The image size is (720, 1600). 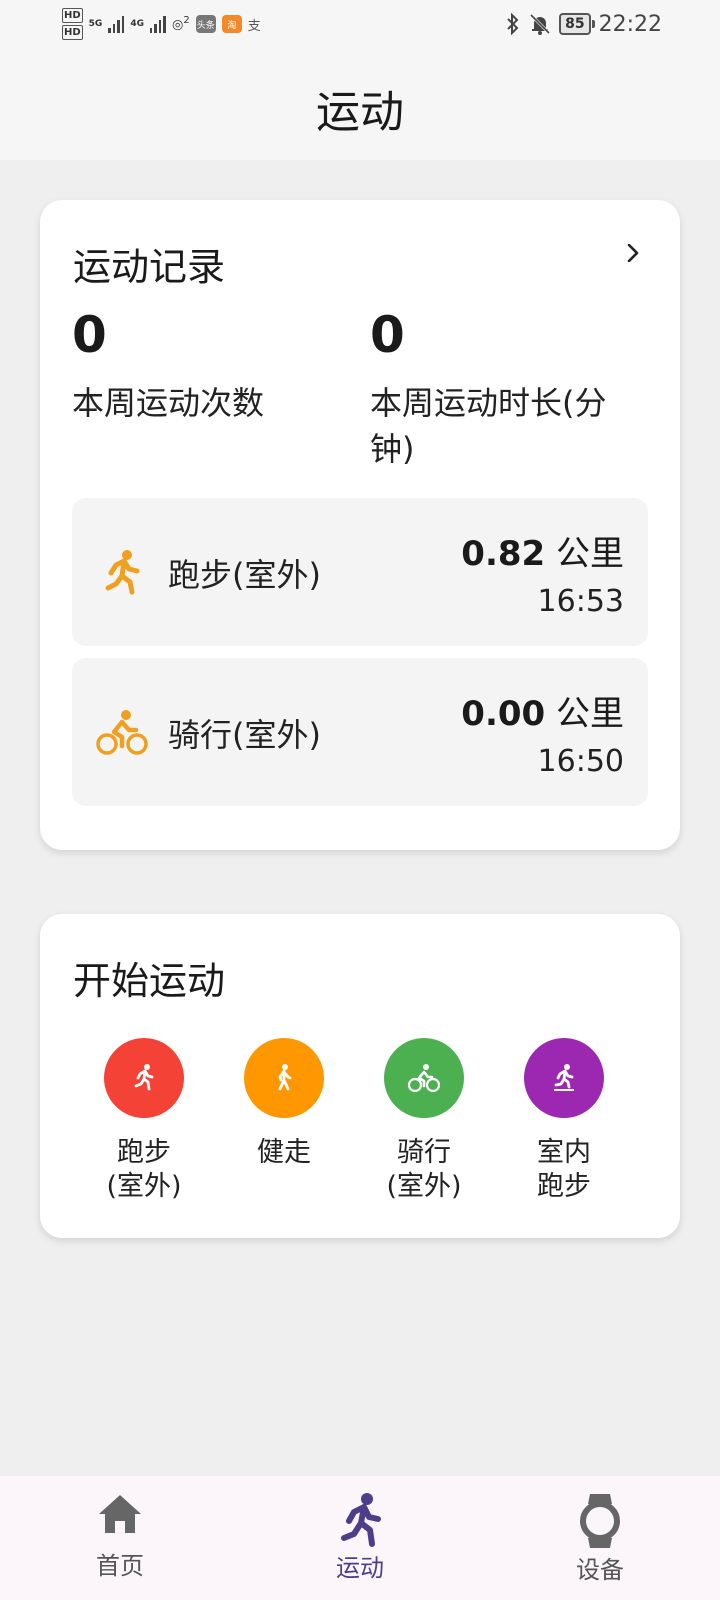 I want to click on app-notification-icon-2: 淘, so click(x=231, y=24).